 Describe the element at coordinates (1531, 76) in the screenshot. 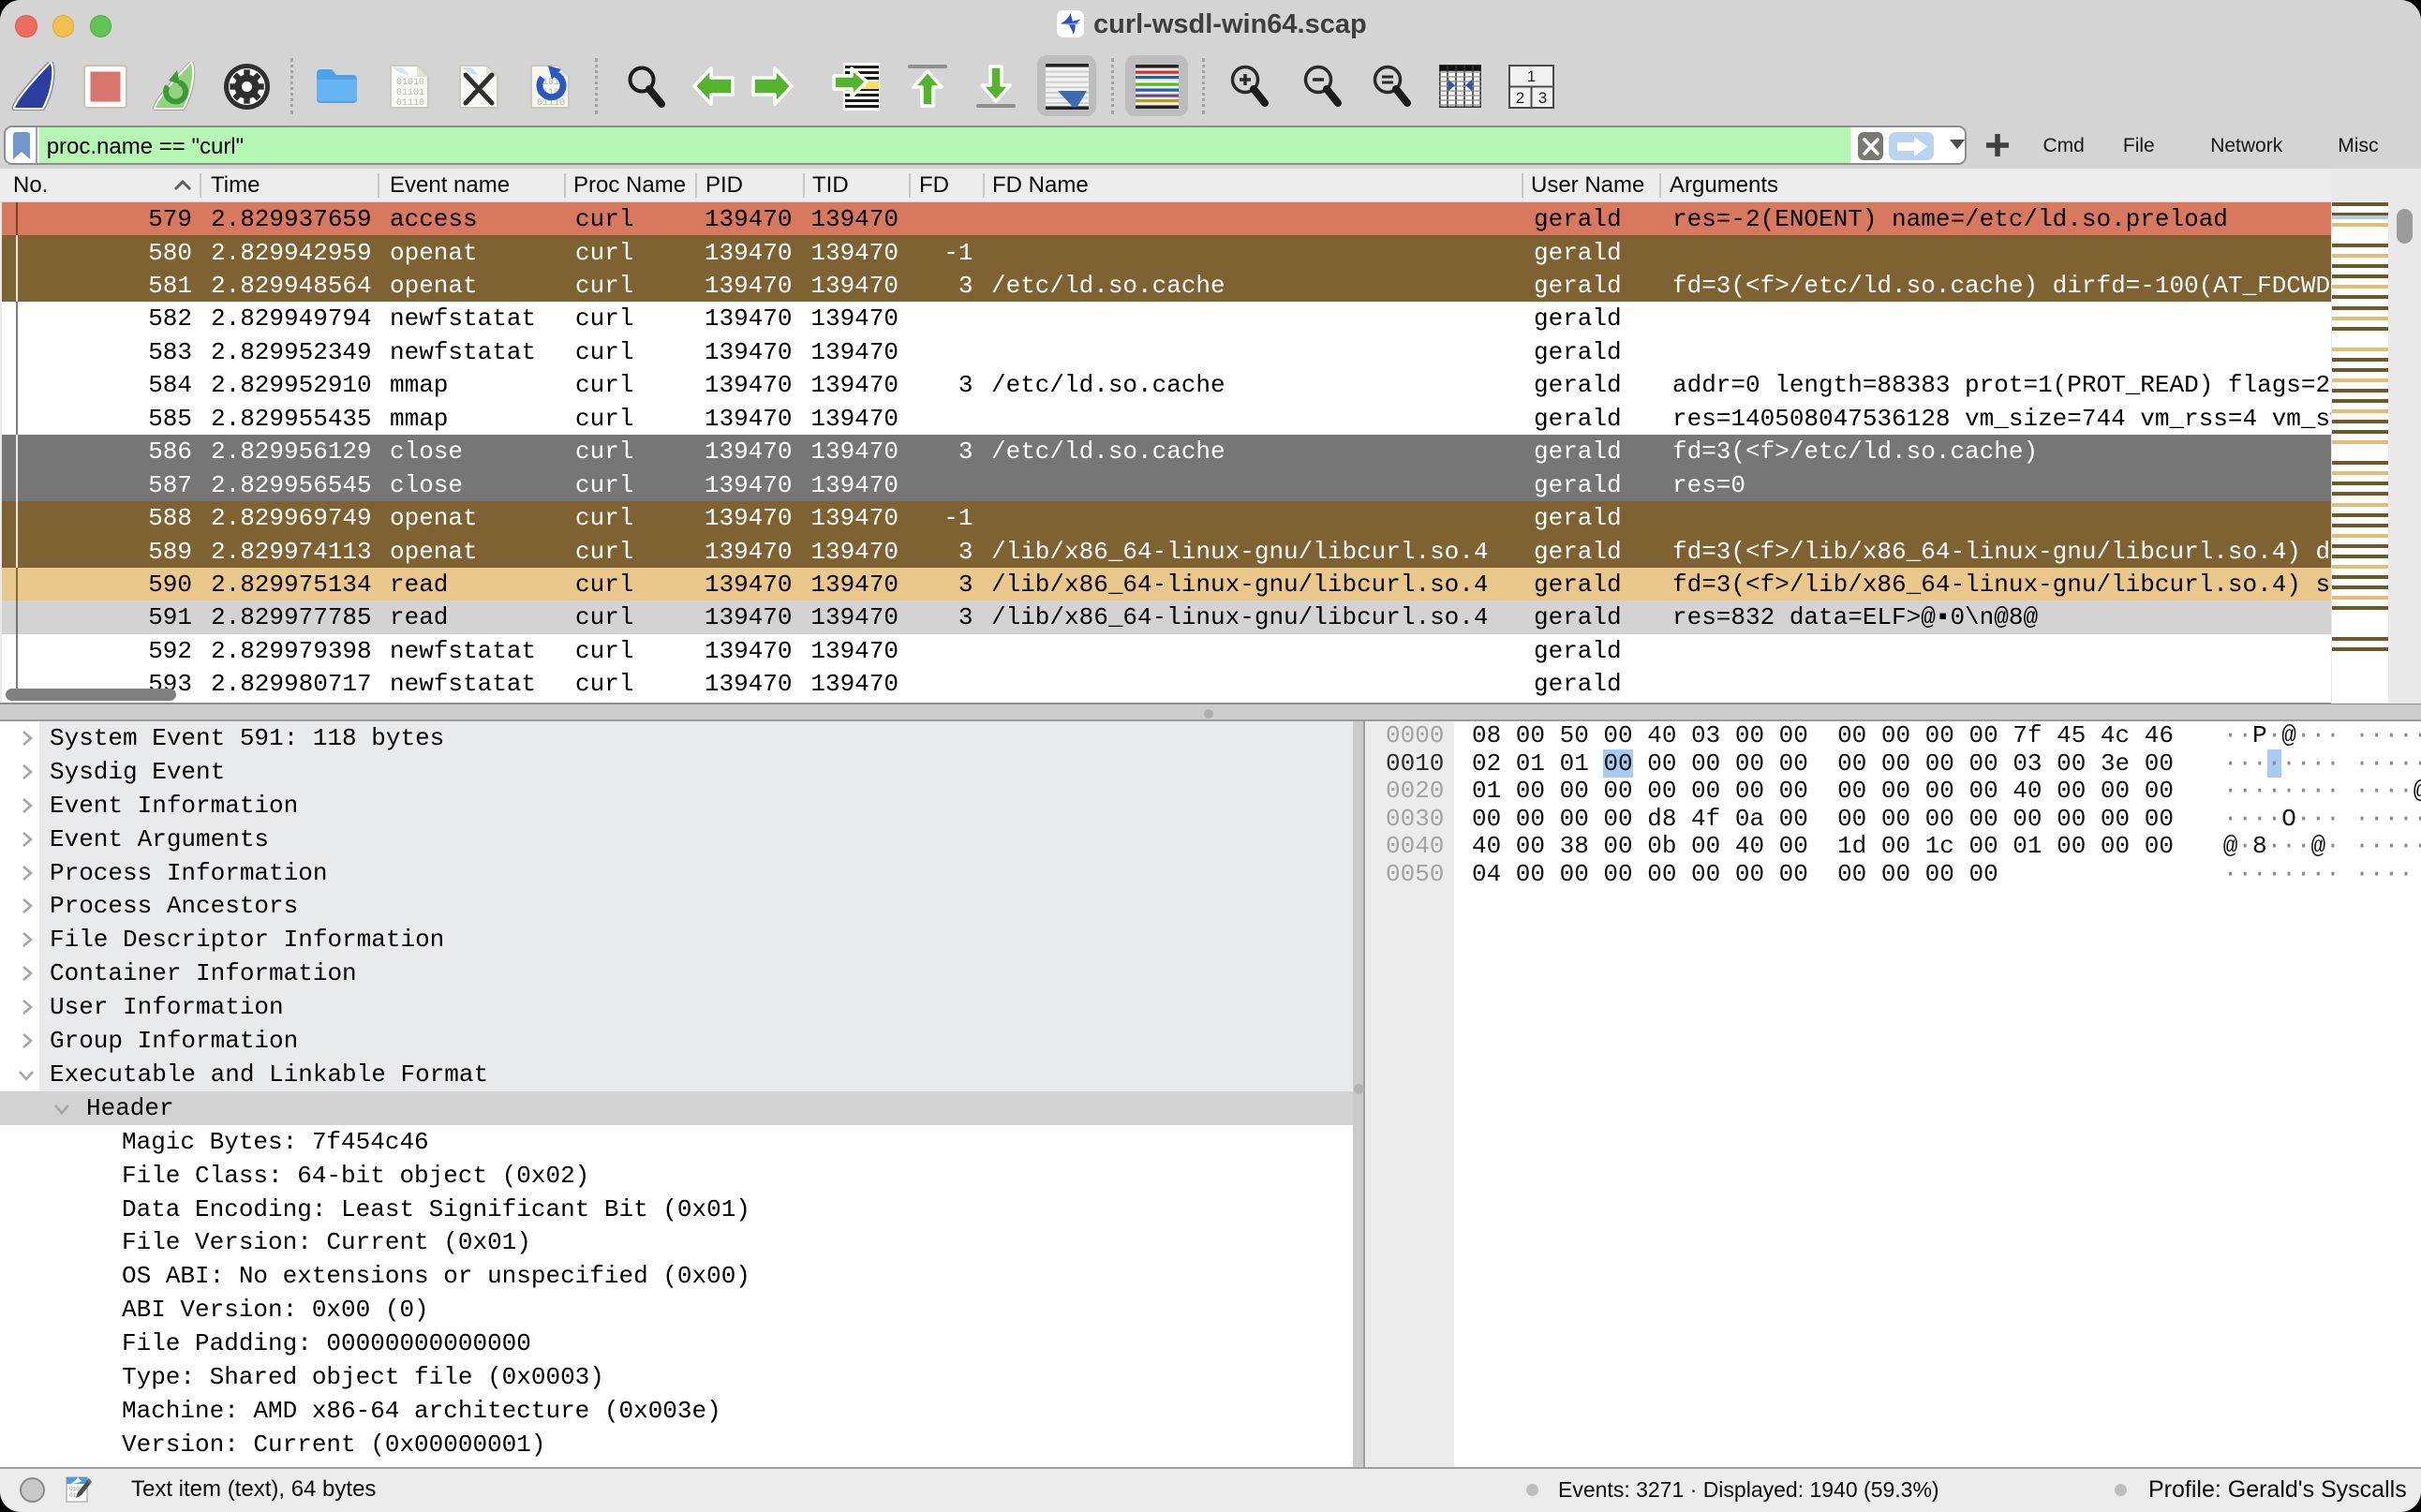

I see `svg-text: 1` at that location.